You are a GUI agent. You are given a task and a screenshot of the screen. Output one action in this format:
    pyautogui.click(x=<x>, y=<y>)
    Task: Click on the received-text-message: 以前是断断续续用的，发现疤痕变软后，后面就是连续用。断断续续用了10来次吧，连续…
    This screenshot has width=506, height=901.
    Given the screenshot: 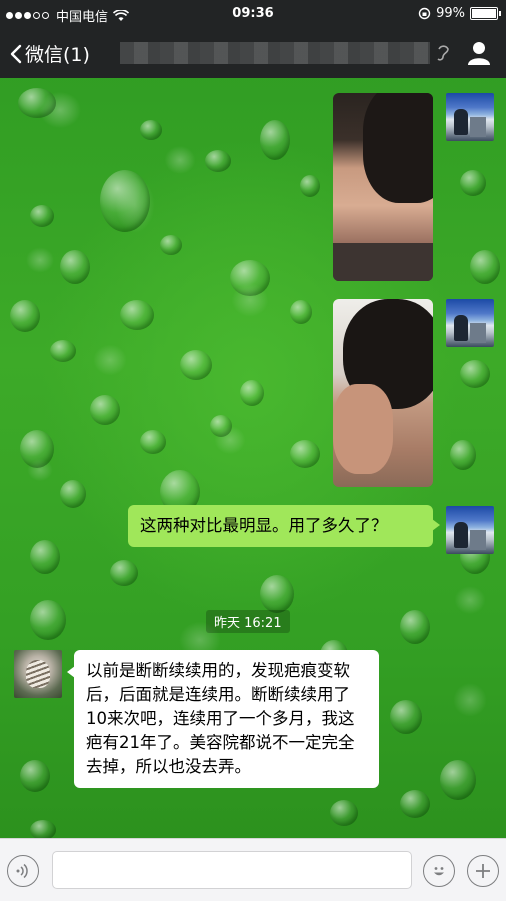 What is the action you would take?
    pyautogui.click(x=223, y=719)
    